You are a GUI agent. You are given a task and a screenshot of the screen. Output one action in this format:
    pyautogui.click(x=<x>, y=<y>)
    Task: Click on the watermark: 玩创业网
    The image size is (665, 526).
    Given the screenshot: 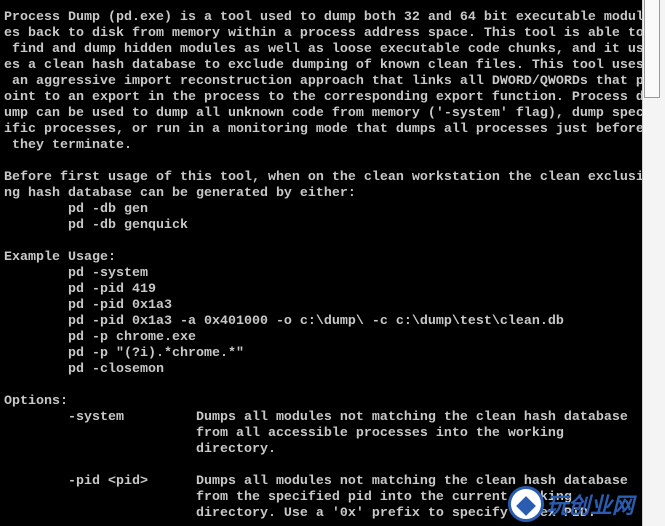 What is the action you would take?
    pyautogui.click(x=571, y=504)
    